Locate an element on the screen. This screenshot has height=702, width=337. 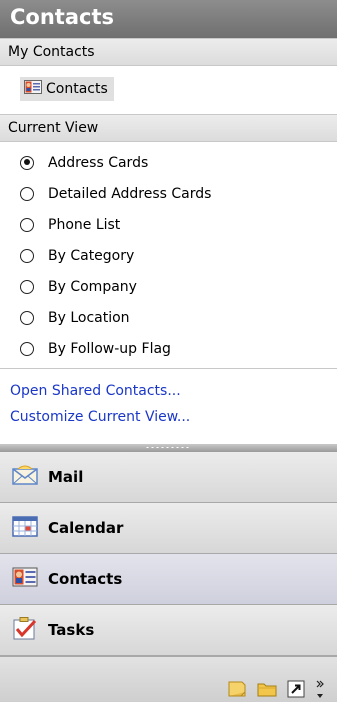
view-option-label: Detailed Address Cards is located at coordinates (130, 193).